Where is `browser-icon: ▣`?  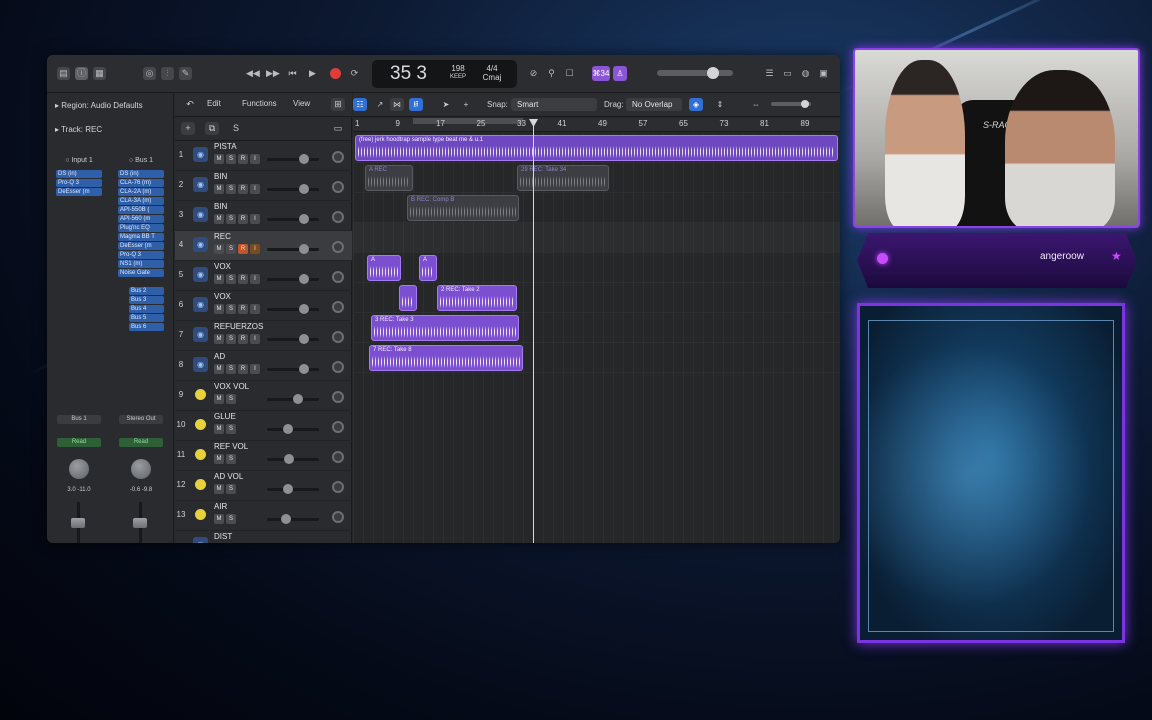 browser-icon: ▣ is located at coordinates (823, 73).